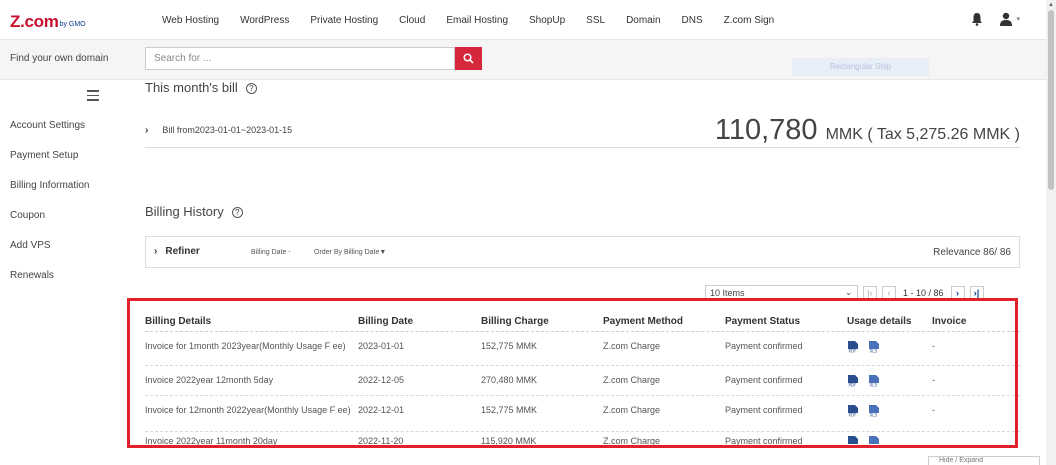  Describe the element at coordinates (542, 321) in the screenshot. I see `col-billing-charge: Billing Charge` at that location.